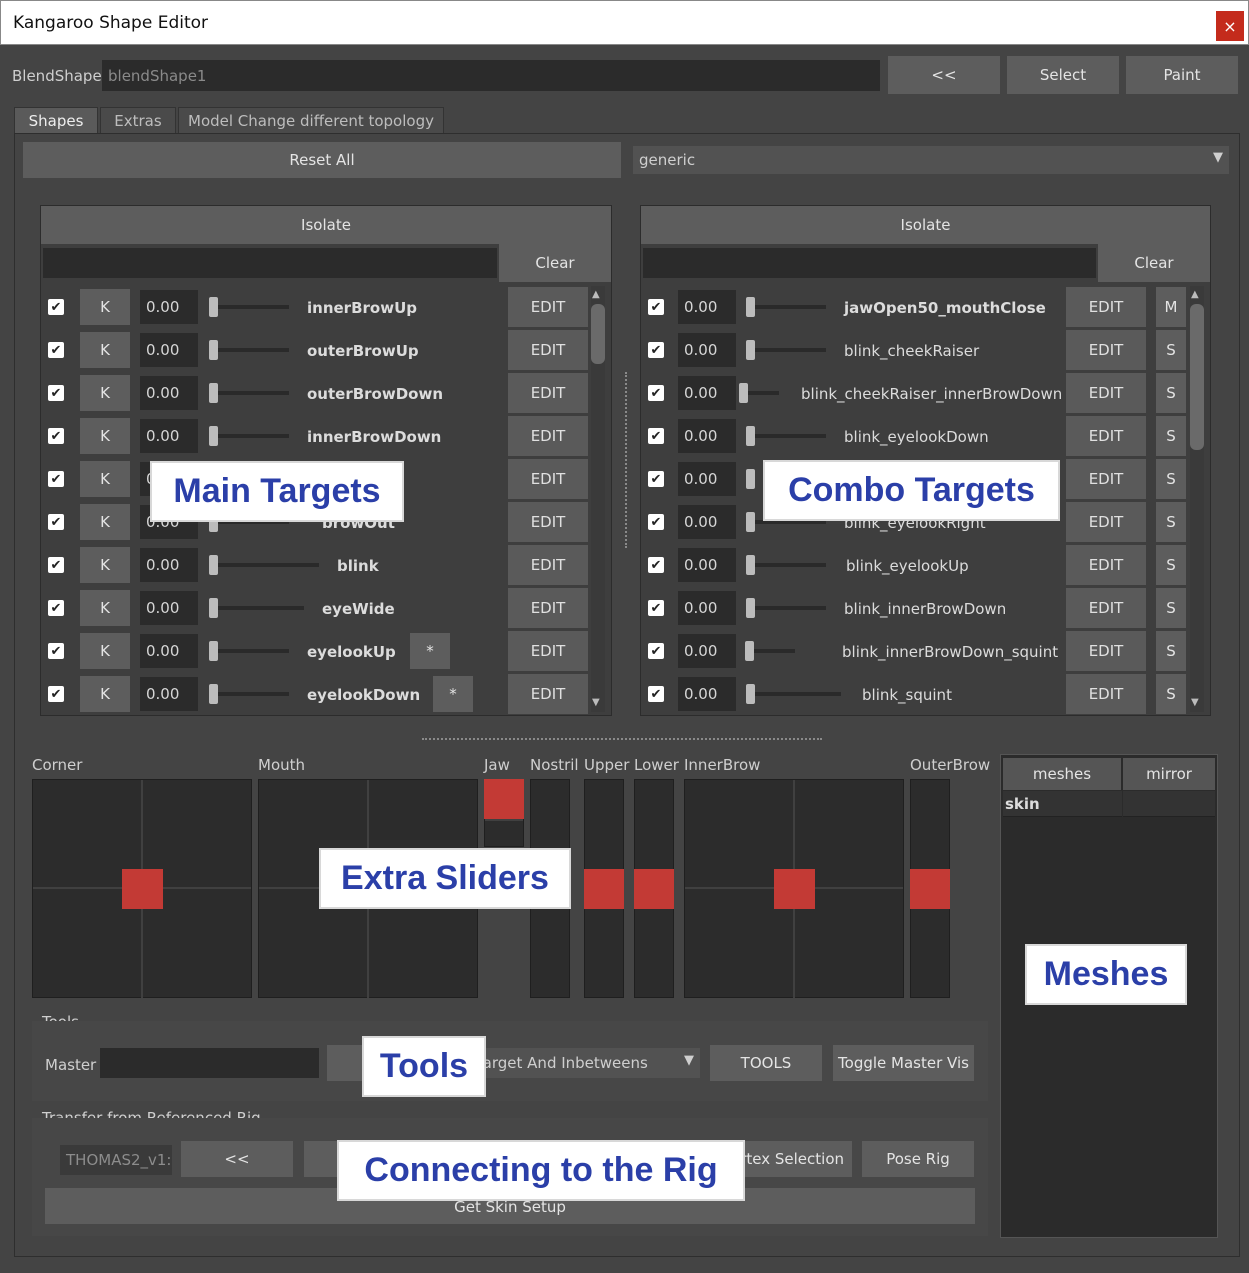 The width and height of the screenshot is (1249, 1273). What do you see at coordinates (1062, 804) in the screenshot?
I see `mesh-row: skin` at bounding box center [1062, 804].